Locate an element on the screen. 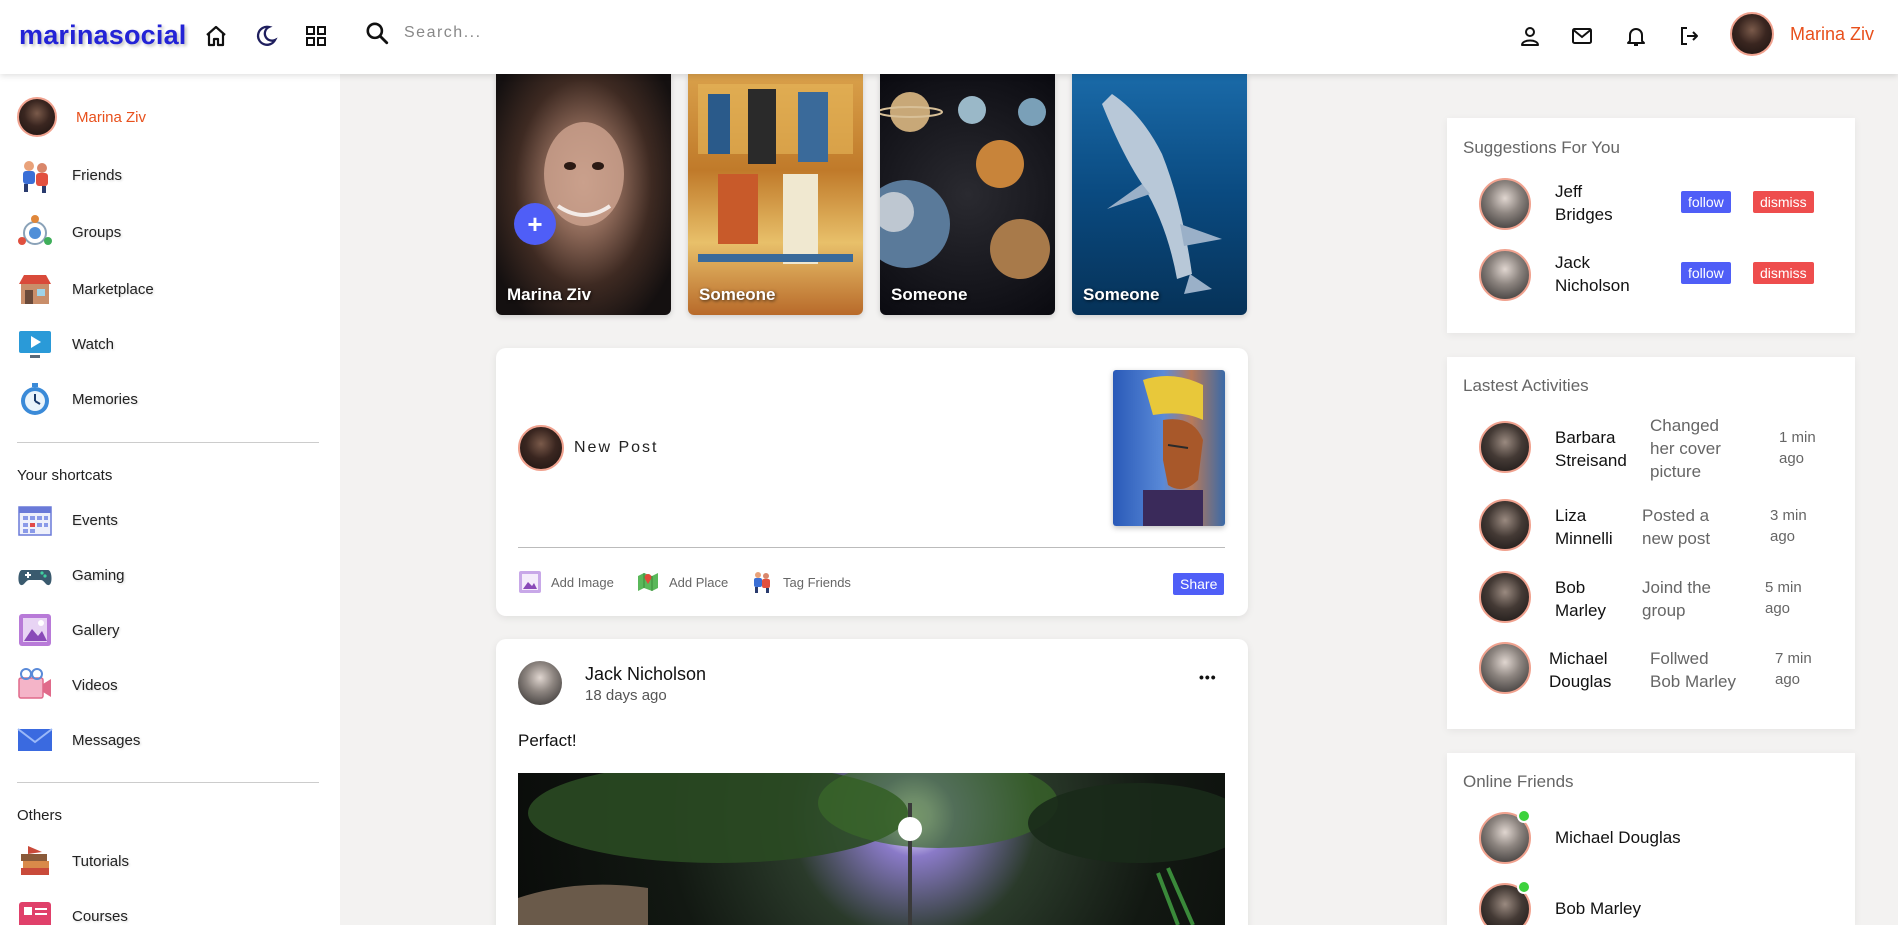  time-line: 5 min is located at coordinates (1783, 587).